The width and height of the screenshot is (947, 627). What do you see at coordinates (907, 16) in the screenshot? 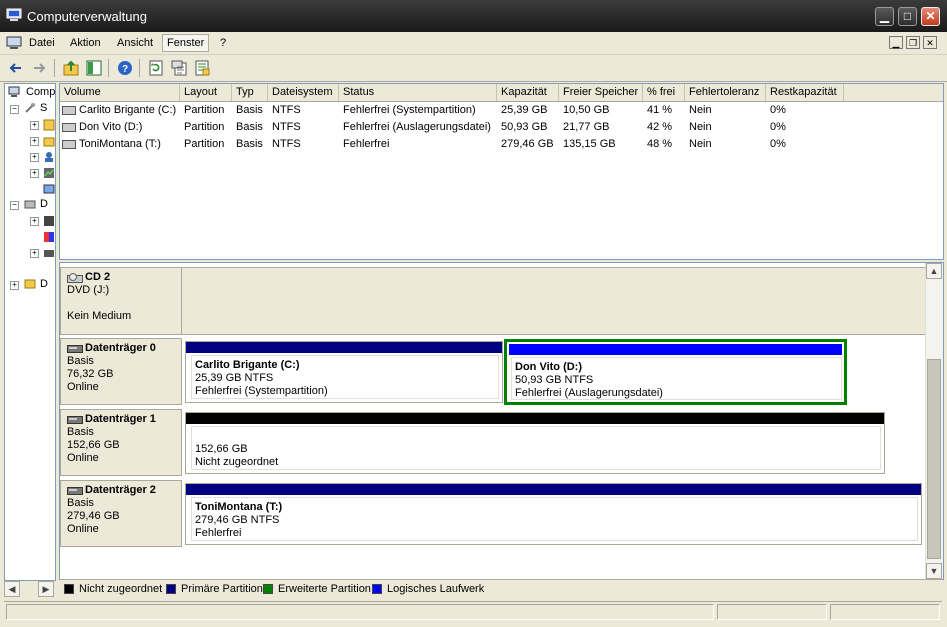
I see `maximize-button: □` at bounding box center [907, 16].